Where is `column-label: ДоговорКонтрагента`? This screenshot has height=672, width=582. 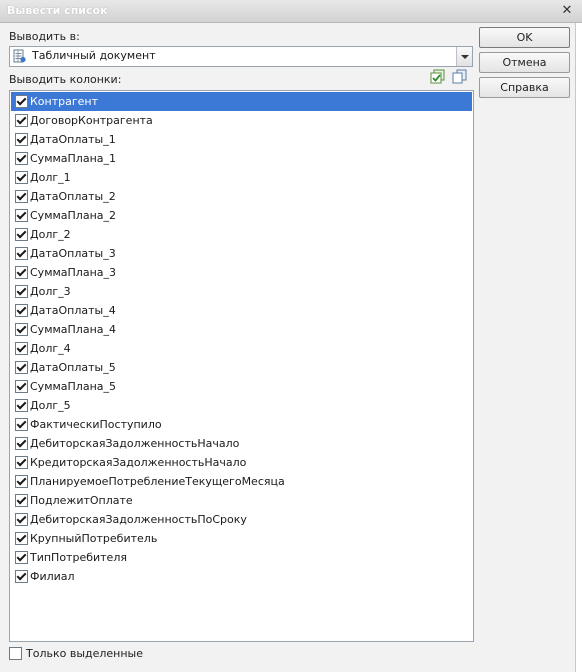
column-label: ДоговорКонтрагента is located at coordinates (91, 120).